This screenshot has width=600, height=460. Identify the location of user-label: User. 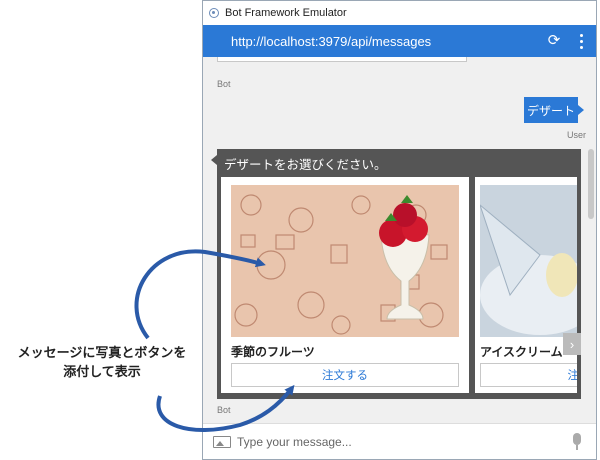
(577, 135).